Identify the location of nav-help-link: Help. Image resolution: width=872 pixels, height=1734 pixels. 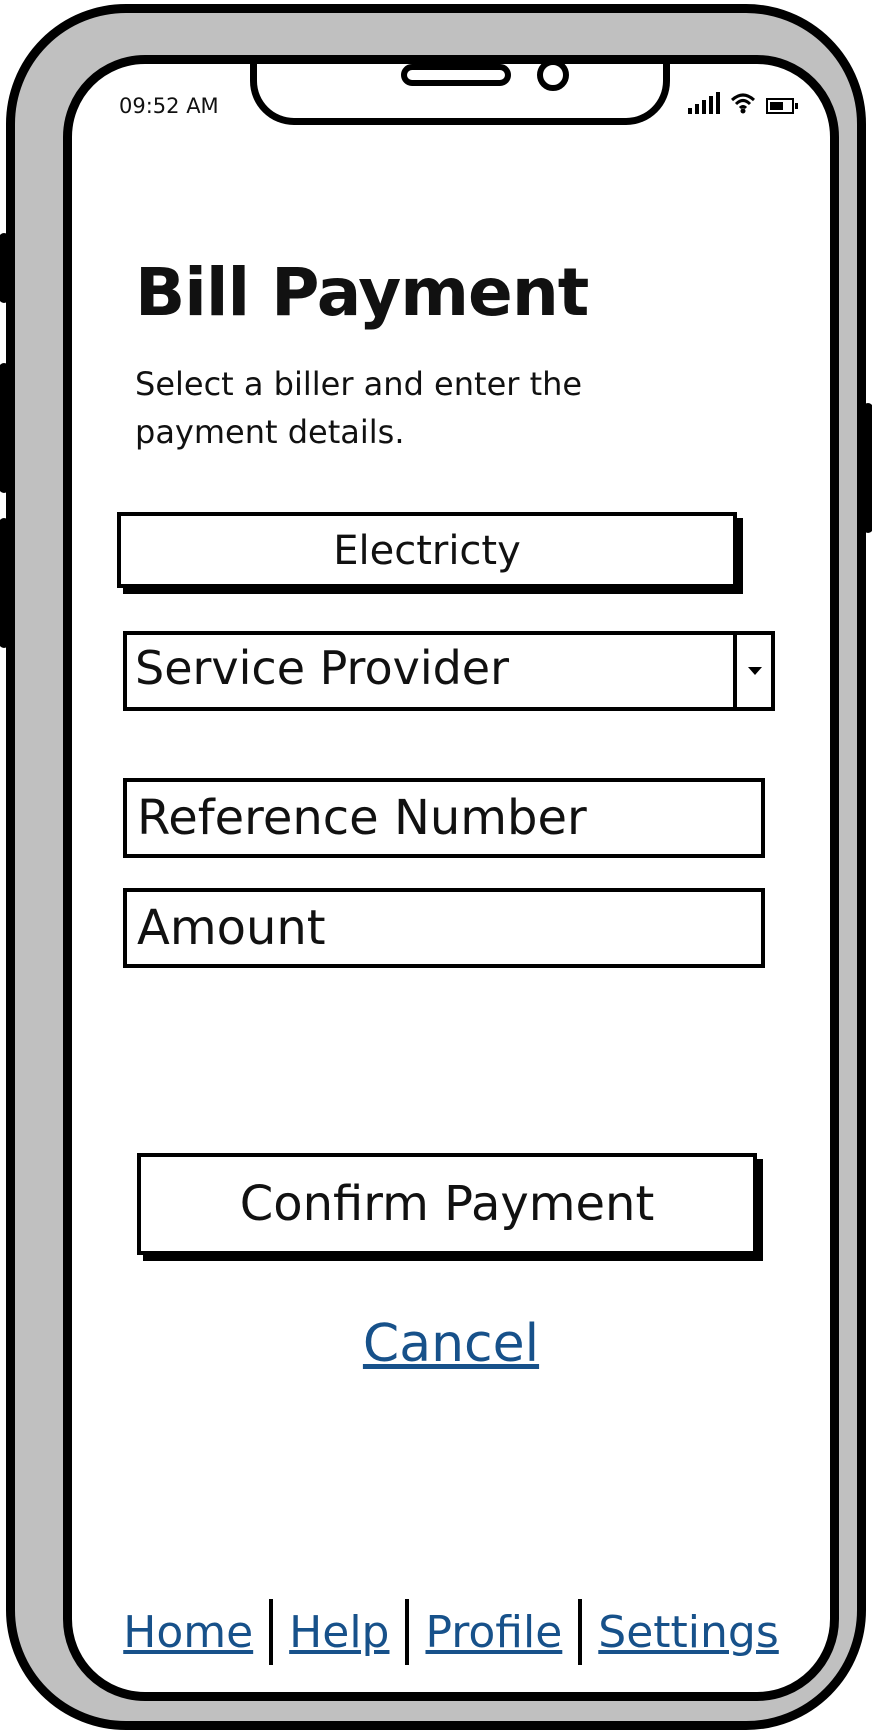
(339, 1632).